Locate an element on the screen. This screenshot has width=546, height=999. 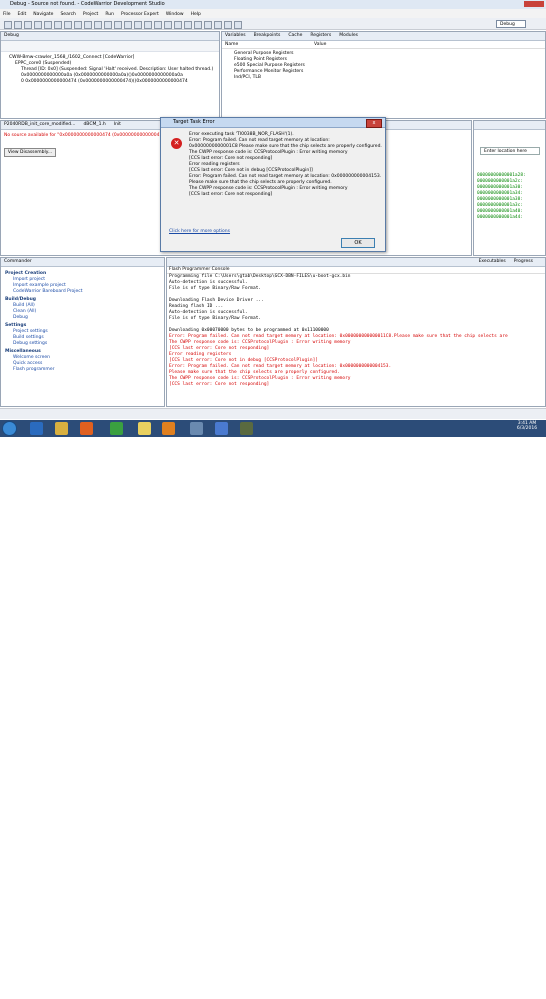
ie-icon is located at coordinates (36, 428).